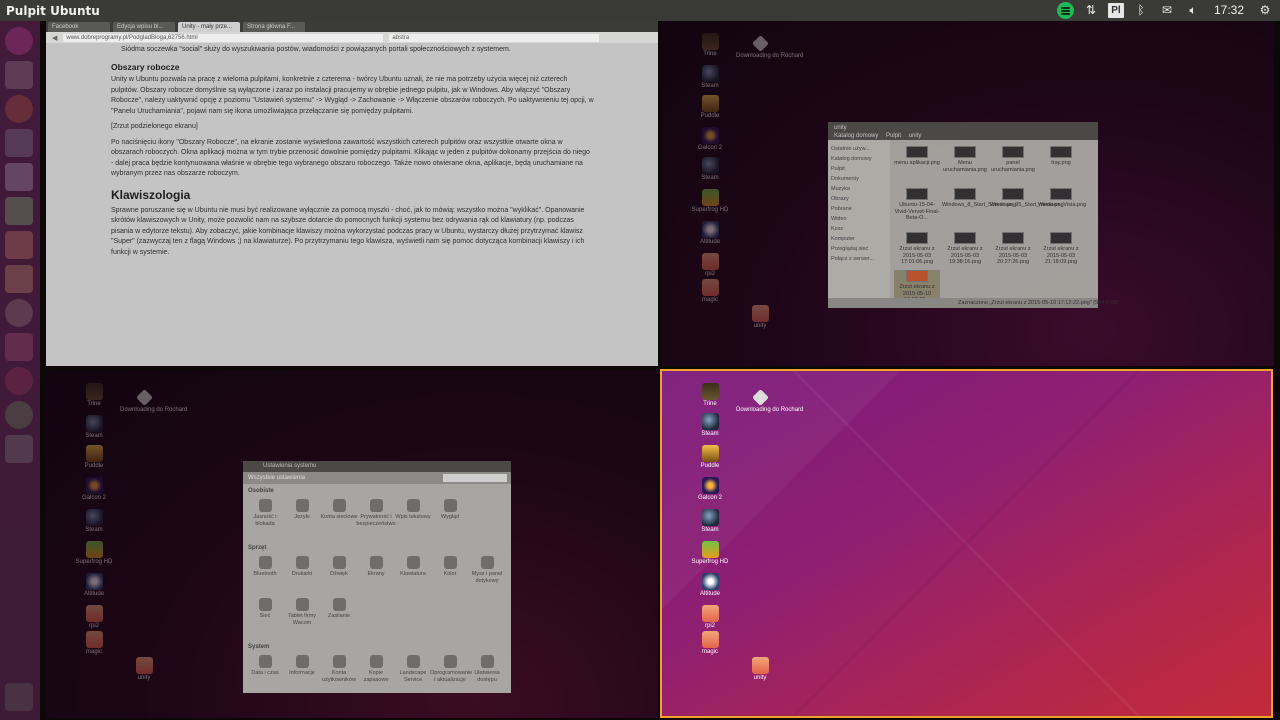  I want to click on settings-item: Konta sieciowe, so click(339, 510).